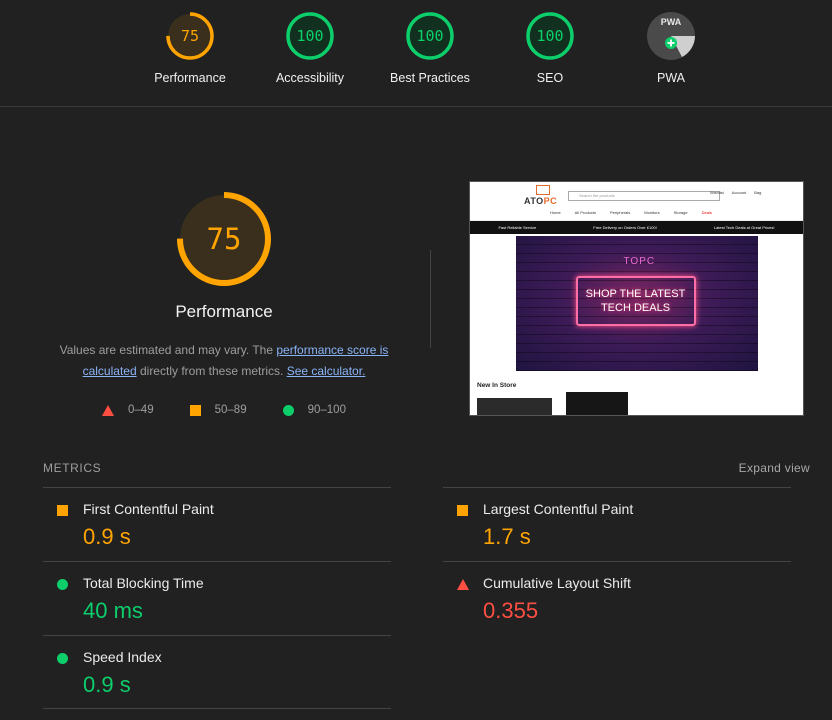 Image resolution: width=832 pixels, height=720 pixels. I want to click on performance-title: Performance, so click(224, 311).